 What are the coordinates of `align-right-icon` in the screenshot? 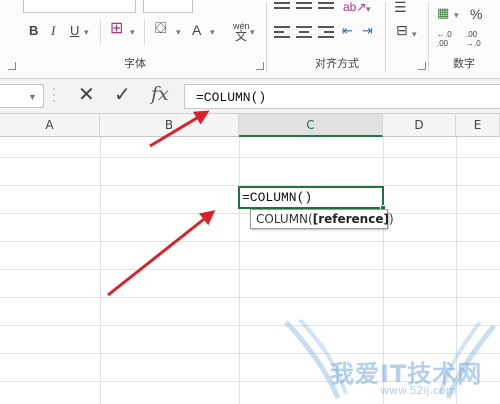 It's located at (326, 32).